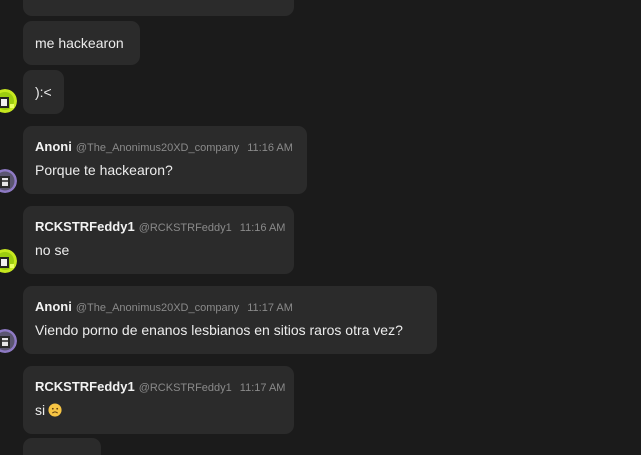 This screenshot has height=455, width=641. What do you see at coordinates (55, 410) in the screenshot?
I see `frowning-face-emoji-icon` at bounding box center [55, 410].